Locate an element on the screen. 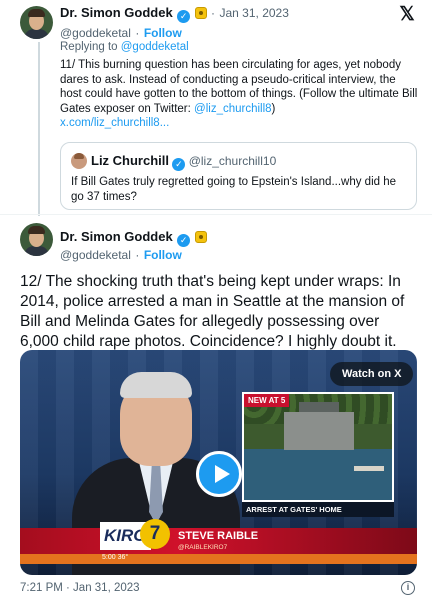  quote-avatar is located at coordinates (79, 161).